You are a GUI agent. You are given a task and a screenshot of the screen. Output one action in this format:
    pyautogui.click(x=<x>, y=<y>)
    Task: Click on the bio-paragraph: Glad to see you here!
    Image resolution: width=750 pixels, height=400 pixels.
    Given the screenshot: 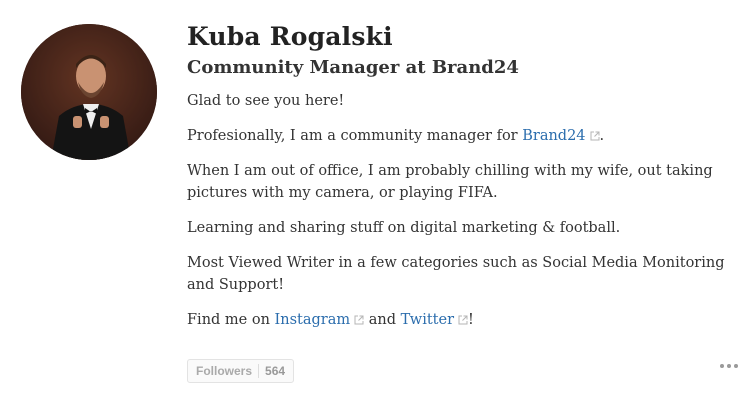 What is the action you would take?
    pyautogui.click(x=266, y=101)
    